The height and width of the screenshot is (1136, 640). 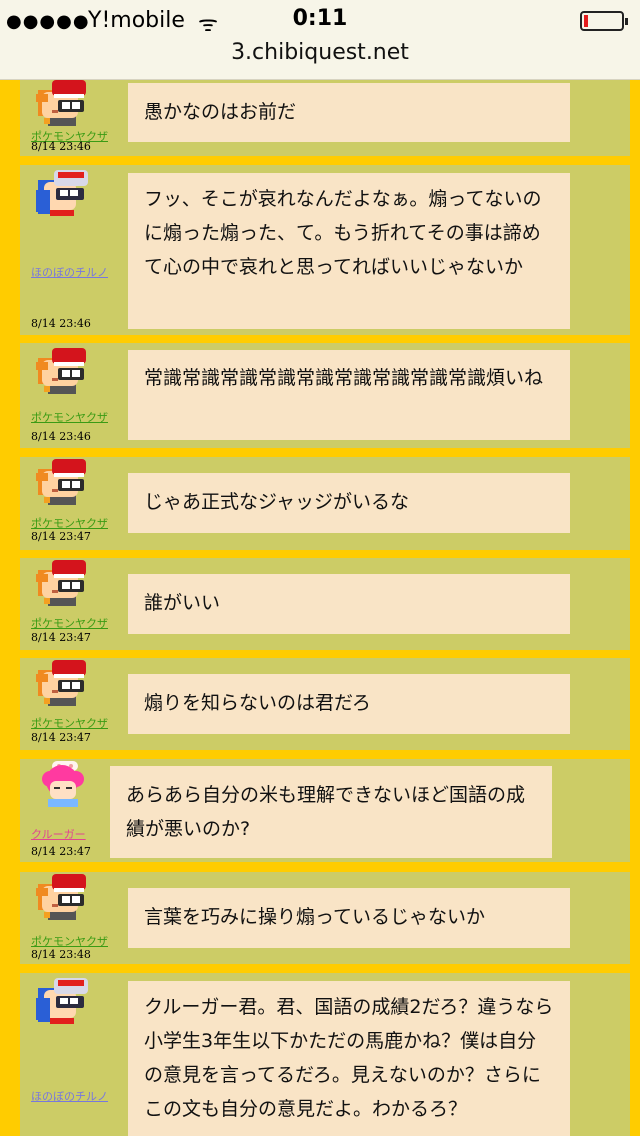 What do you see at coordinates (315, 917) in the screenshot?
I see `message-text: 言葉を巧みに操り煽っているじゃないか` at bounding box center [315, 917].